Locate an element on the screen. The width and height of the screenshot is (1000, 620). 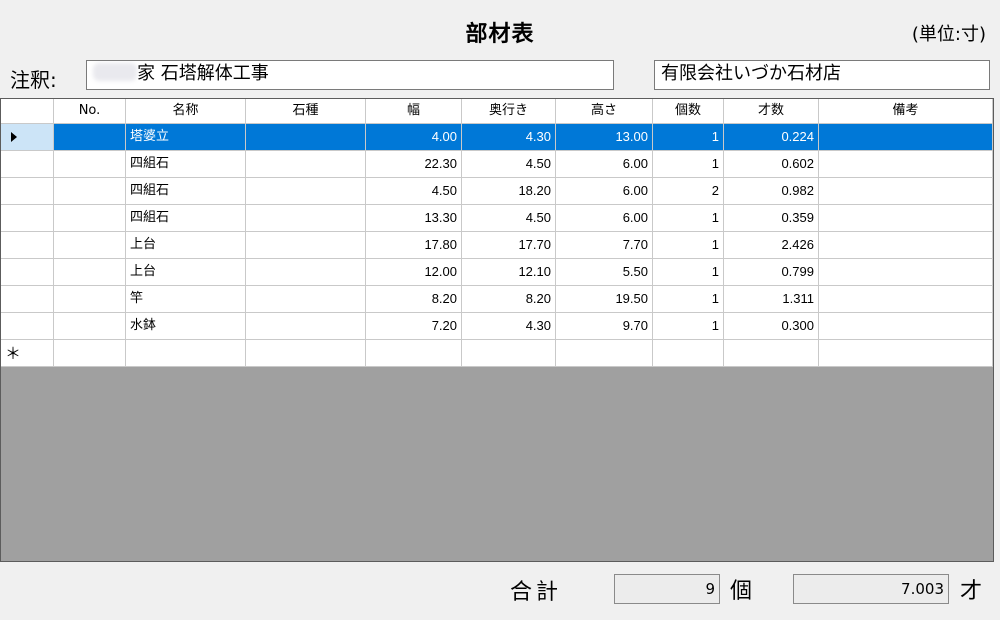
row-selector: ＊ is located at coordinates (27, 353).